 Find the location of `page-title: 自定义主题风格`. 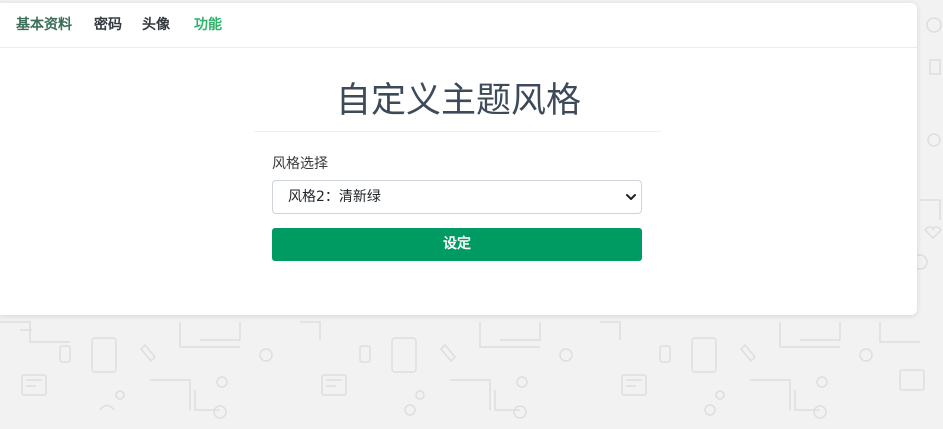

page-title: 自定义主题风格 is located at coordinates (458, 101).